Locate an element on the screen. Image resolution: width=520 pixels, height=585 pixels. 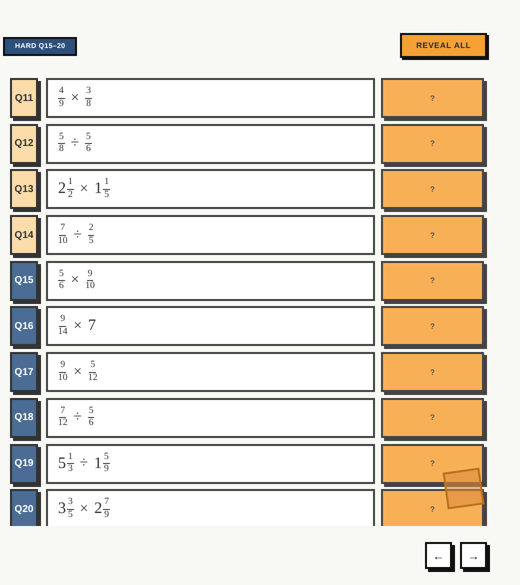
next-button: → is located at coordinates (473, 555).